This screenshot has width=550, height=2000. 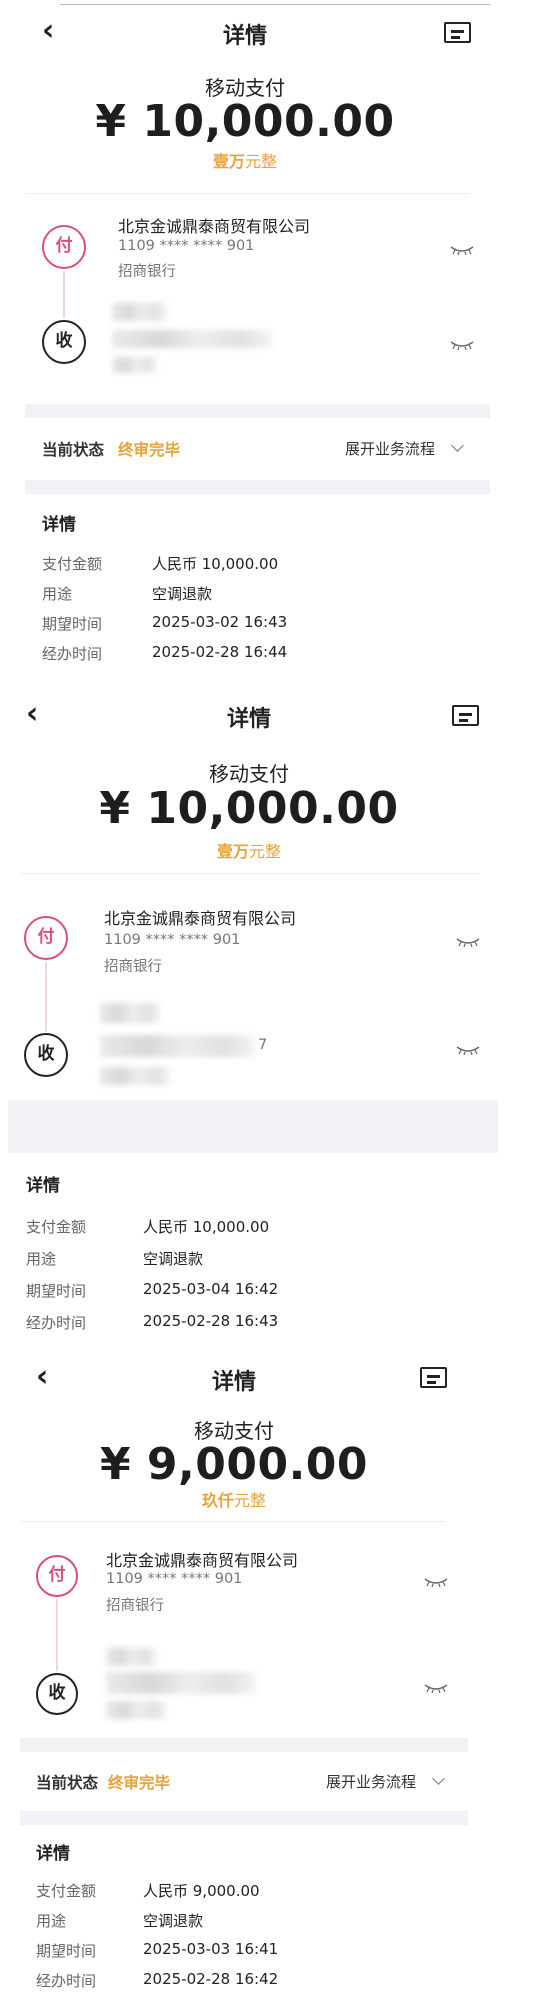 What do you see at coordinates (220, 652) in the screenshot?
I see `detail-value: 2025-02-28 16:44` at bounding box center [220, 652].